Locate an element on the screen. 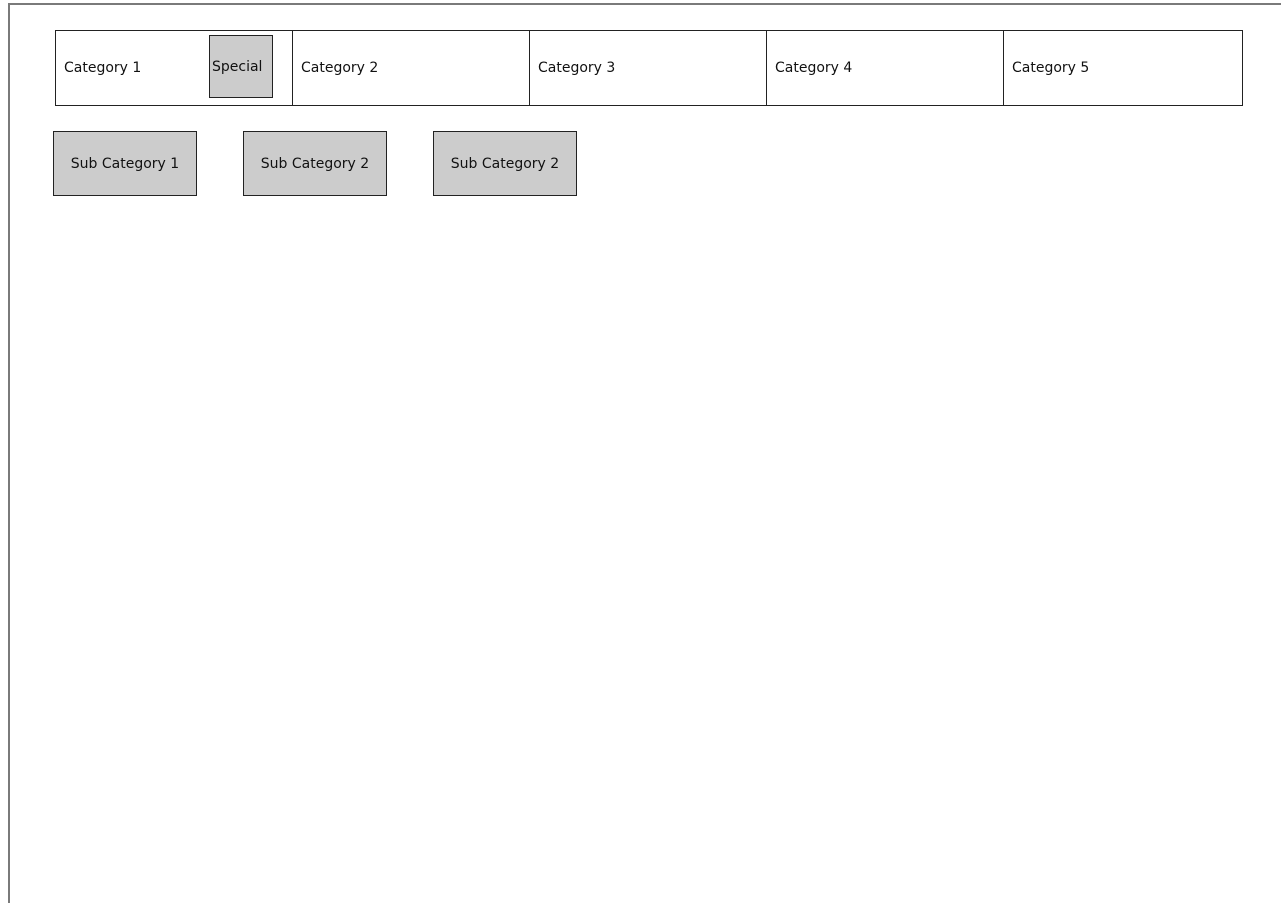  subcategory-button-3: Sub Category 2 is located at coordinates (505, 163).